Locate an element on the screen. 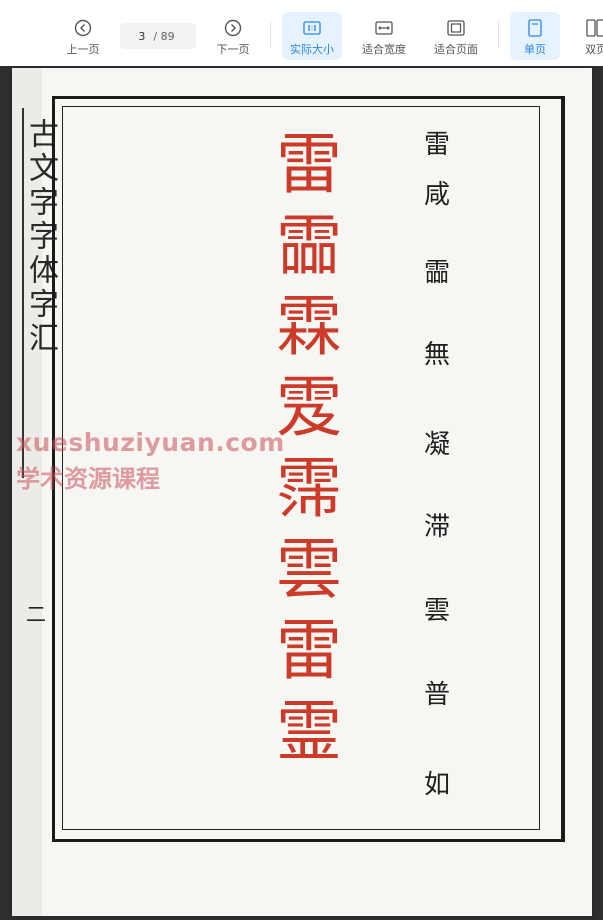 The height and width of the screenshot is (920, 603). seal-character: 霝 is located at coordinates (309, 245).